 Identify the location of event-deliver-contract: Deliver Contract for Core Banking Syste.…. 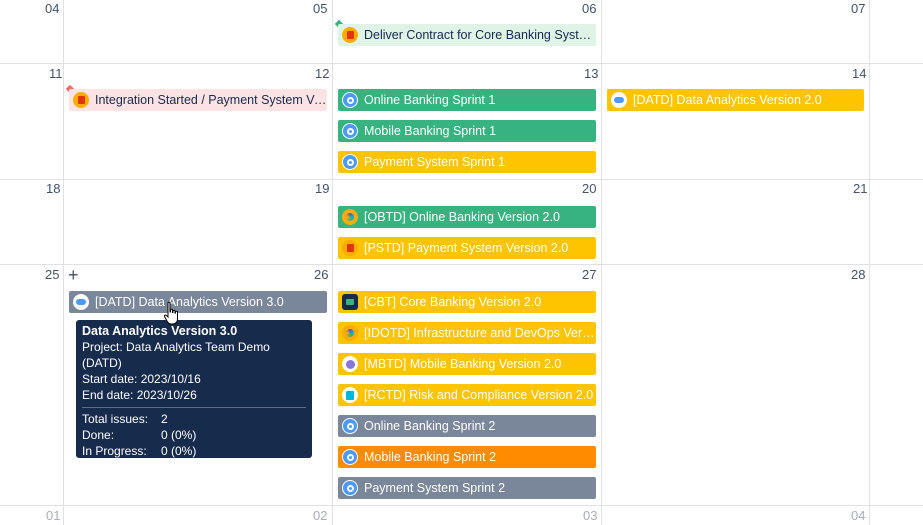
(467, 35).